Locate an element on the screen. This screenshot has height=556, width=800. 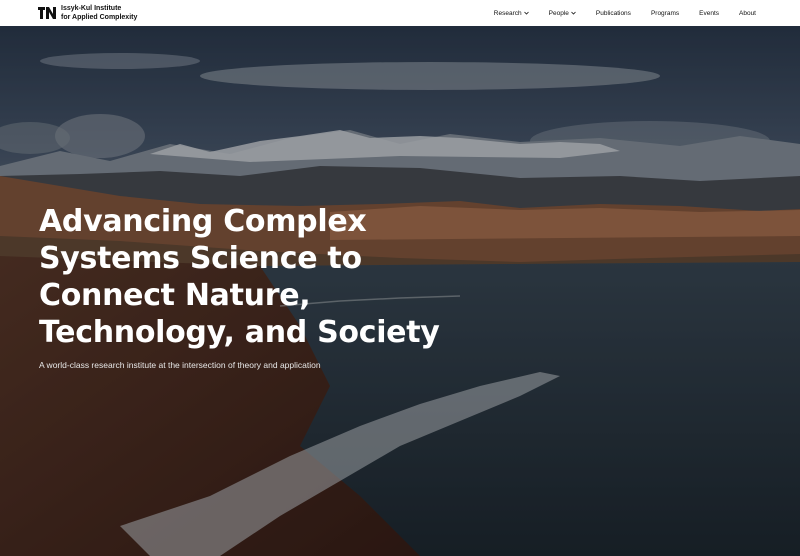
nav-item-events: Events is located at coordinates (709, 13).